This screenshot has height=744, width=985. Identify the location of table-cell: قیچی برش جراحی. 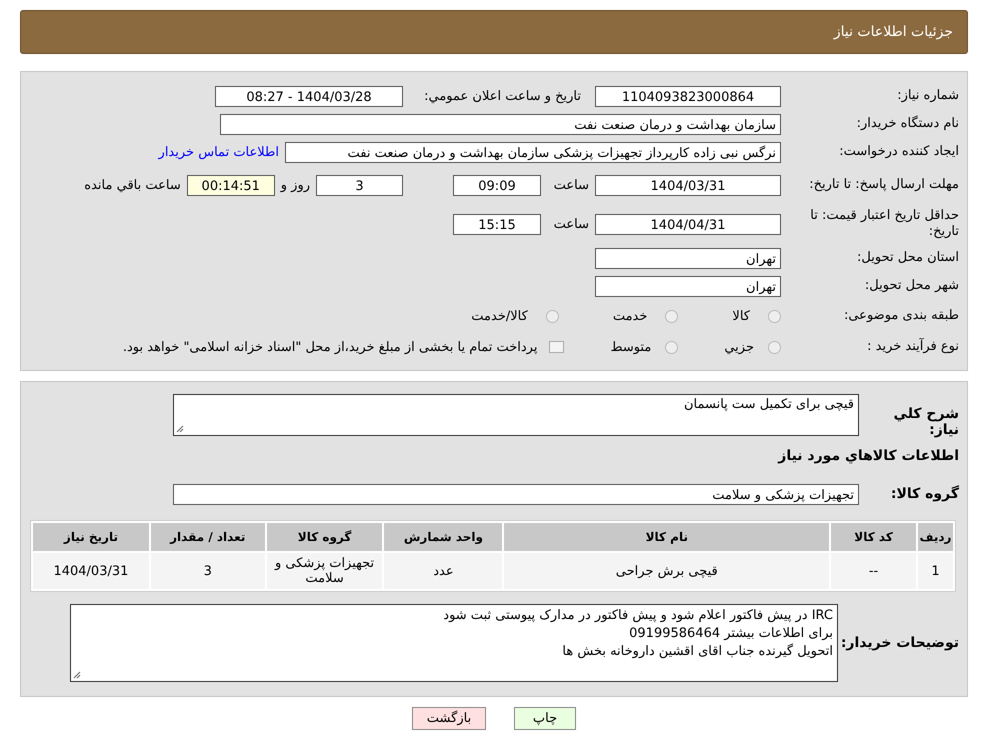
(667, 571).